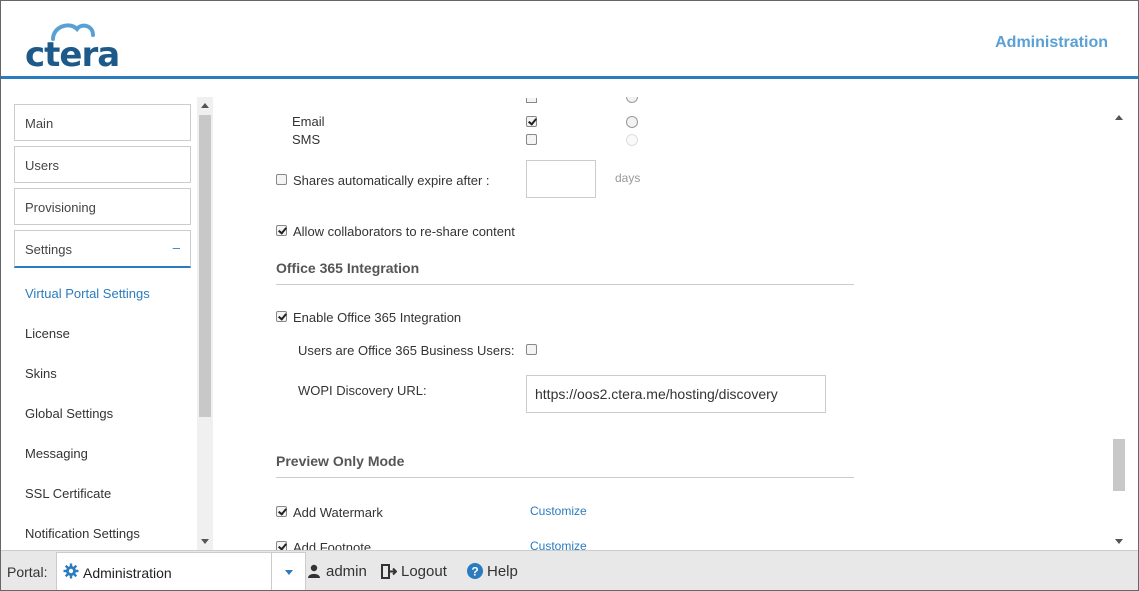  I want to click on footnote-checkbox, so click(281, 545).